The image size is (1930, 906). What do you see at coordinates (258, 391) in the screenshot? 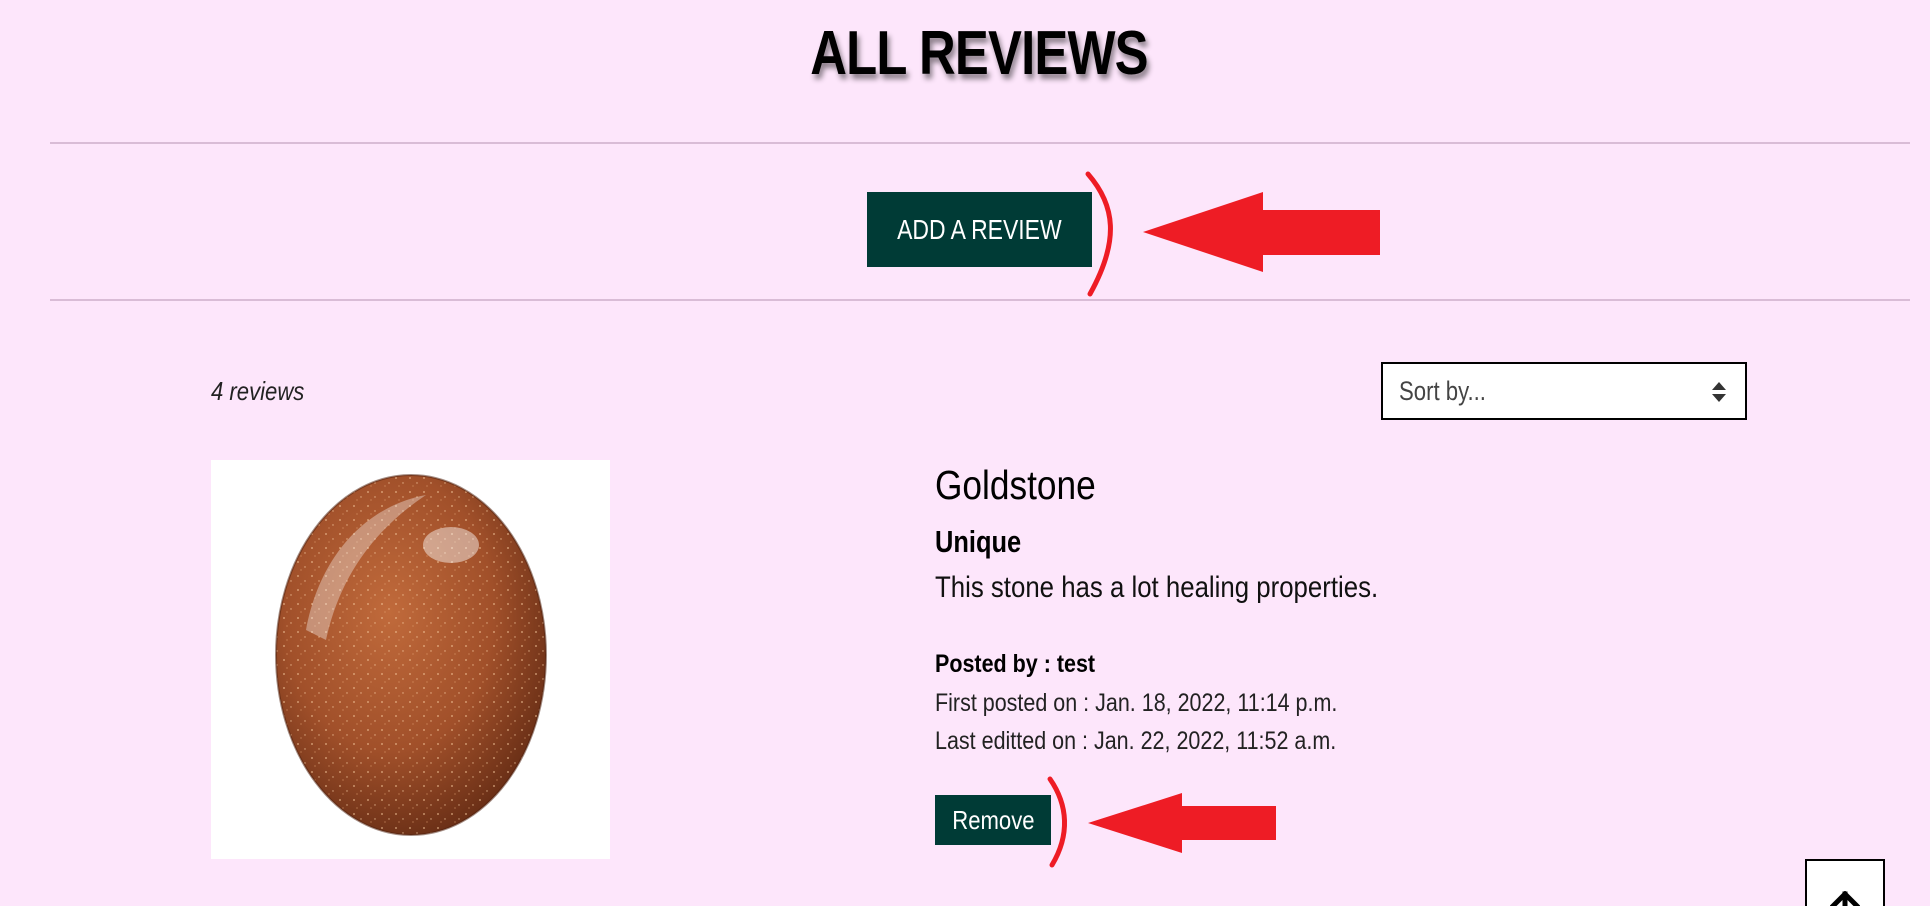
I see `review-count: 4 reviews` at bounding box center [258, 391].